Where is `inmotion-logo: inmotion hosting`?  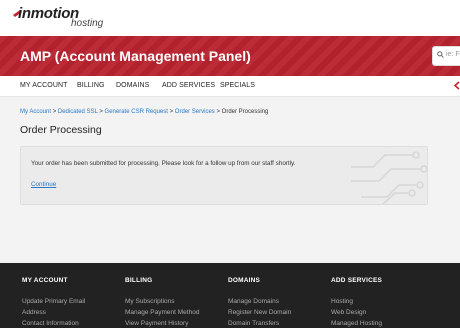 inmotion-logo: inmotion hosting is located at coordinates (68, 18).